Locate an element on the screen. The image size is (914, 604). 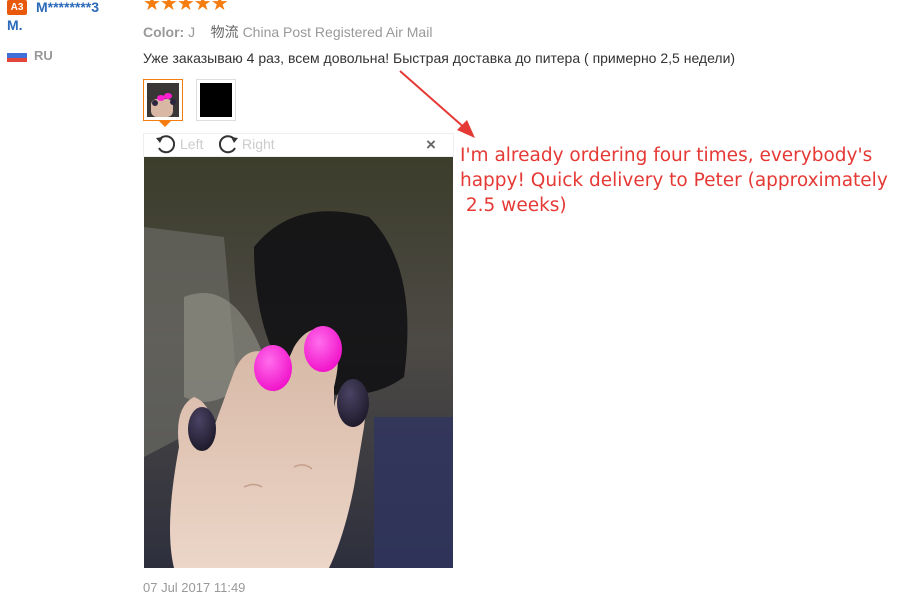
review-date: 07 Jul 2017 11:49 is located at coordinates (194, 587).